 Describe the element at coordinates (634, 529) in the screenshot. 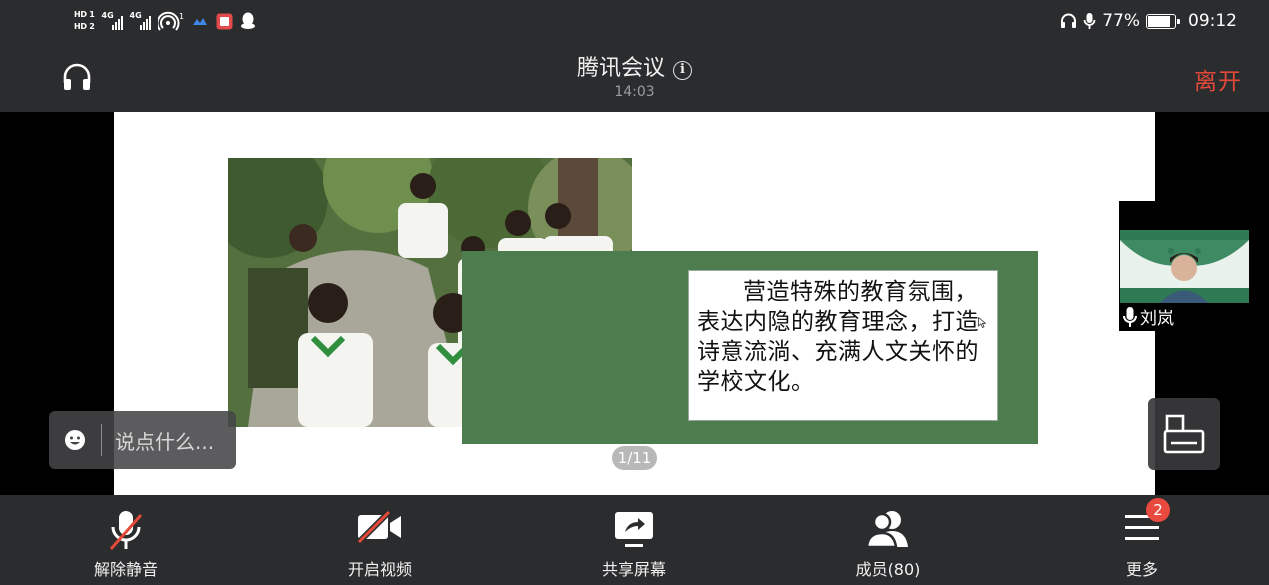

I see `share-screen-icon` at that location.